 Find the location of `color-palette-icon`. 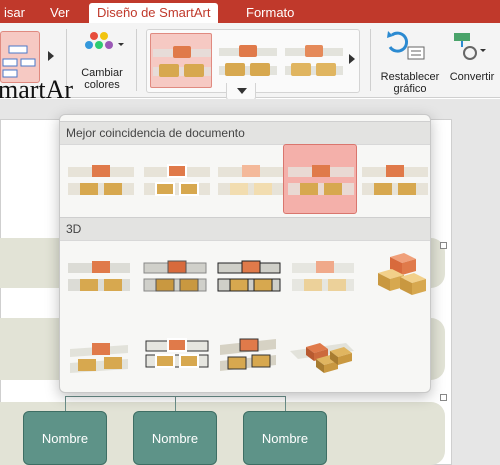

color-palette-icon is located at coordinates (104, 40).